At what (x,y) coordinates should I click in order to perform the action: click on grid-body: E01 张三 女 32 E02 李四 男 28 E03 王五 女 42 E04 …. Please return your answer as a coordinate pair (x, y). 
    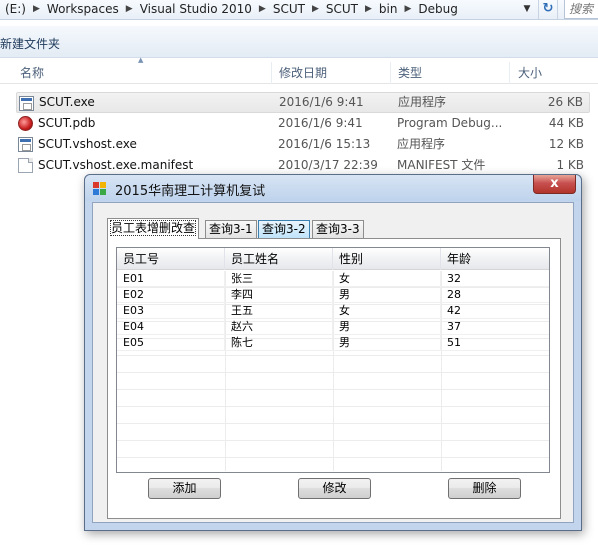
    Looking at the image, I should click on (333, 311).